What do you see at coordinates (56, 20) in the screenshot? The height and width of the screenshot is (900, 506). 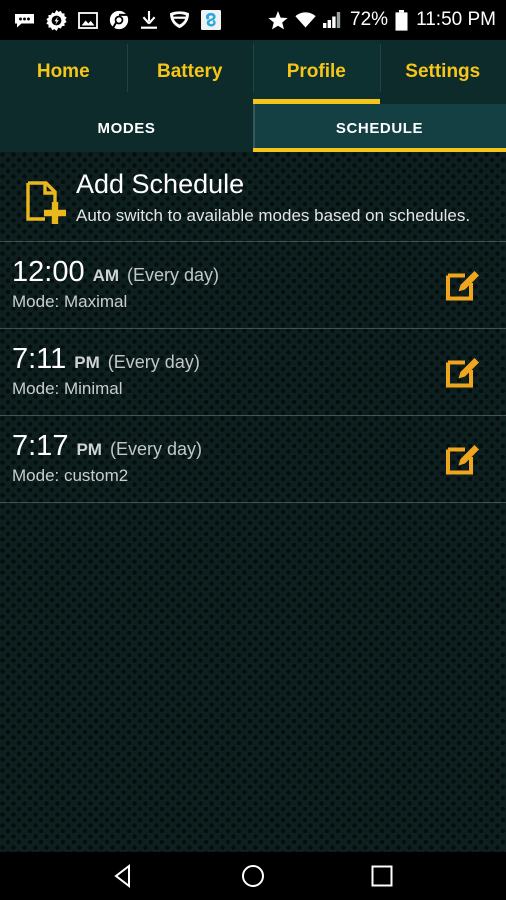 I see `settings-gear-icon` at bounding box center [56, 20].